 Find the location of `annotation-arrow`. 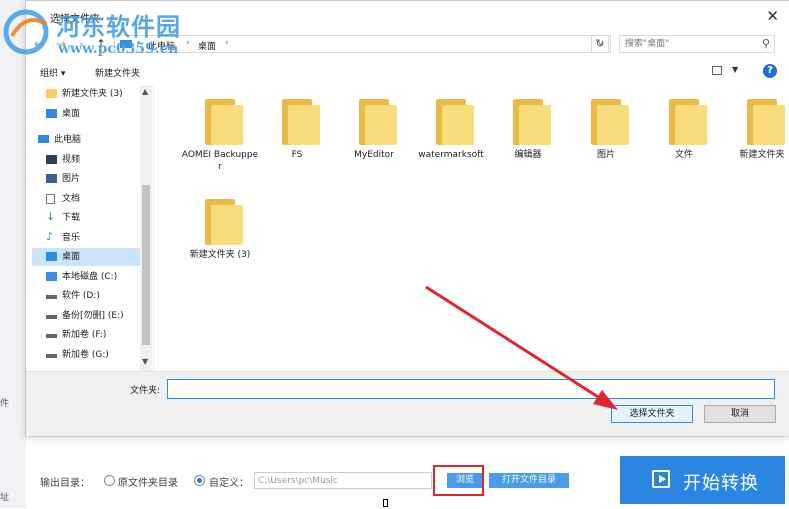

annotation-arrow is located at coordinates (521, 347).